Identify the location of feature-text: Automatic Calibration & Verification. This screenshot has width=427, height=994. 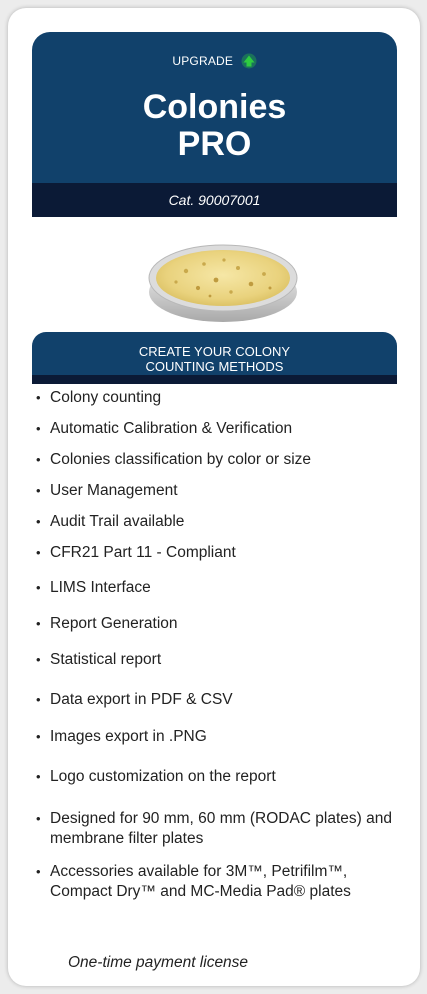
(171, 428).